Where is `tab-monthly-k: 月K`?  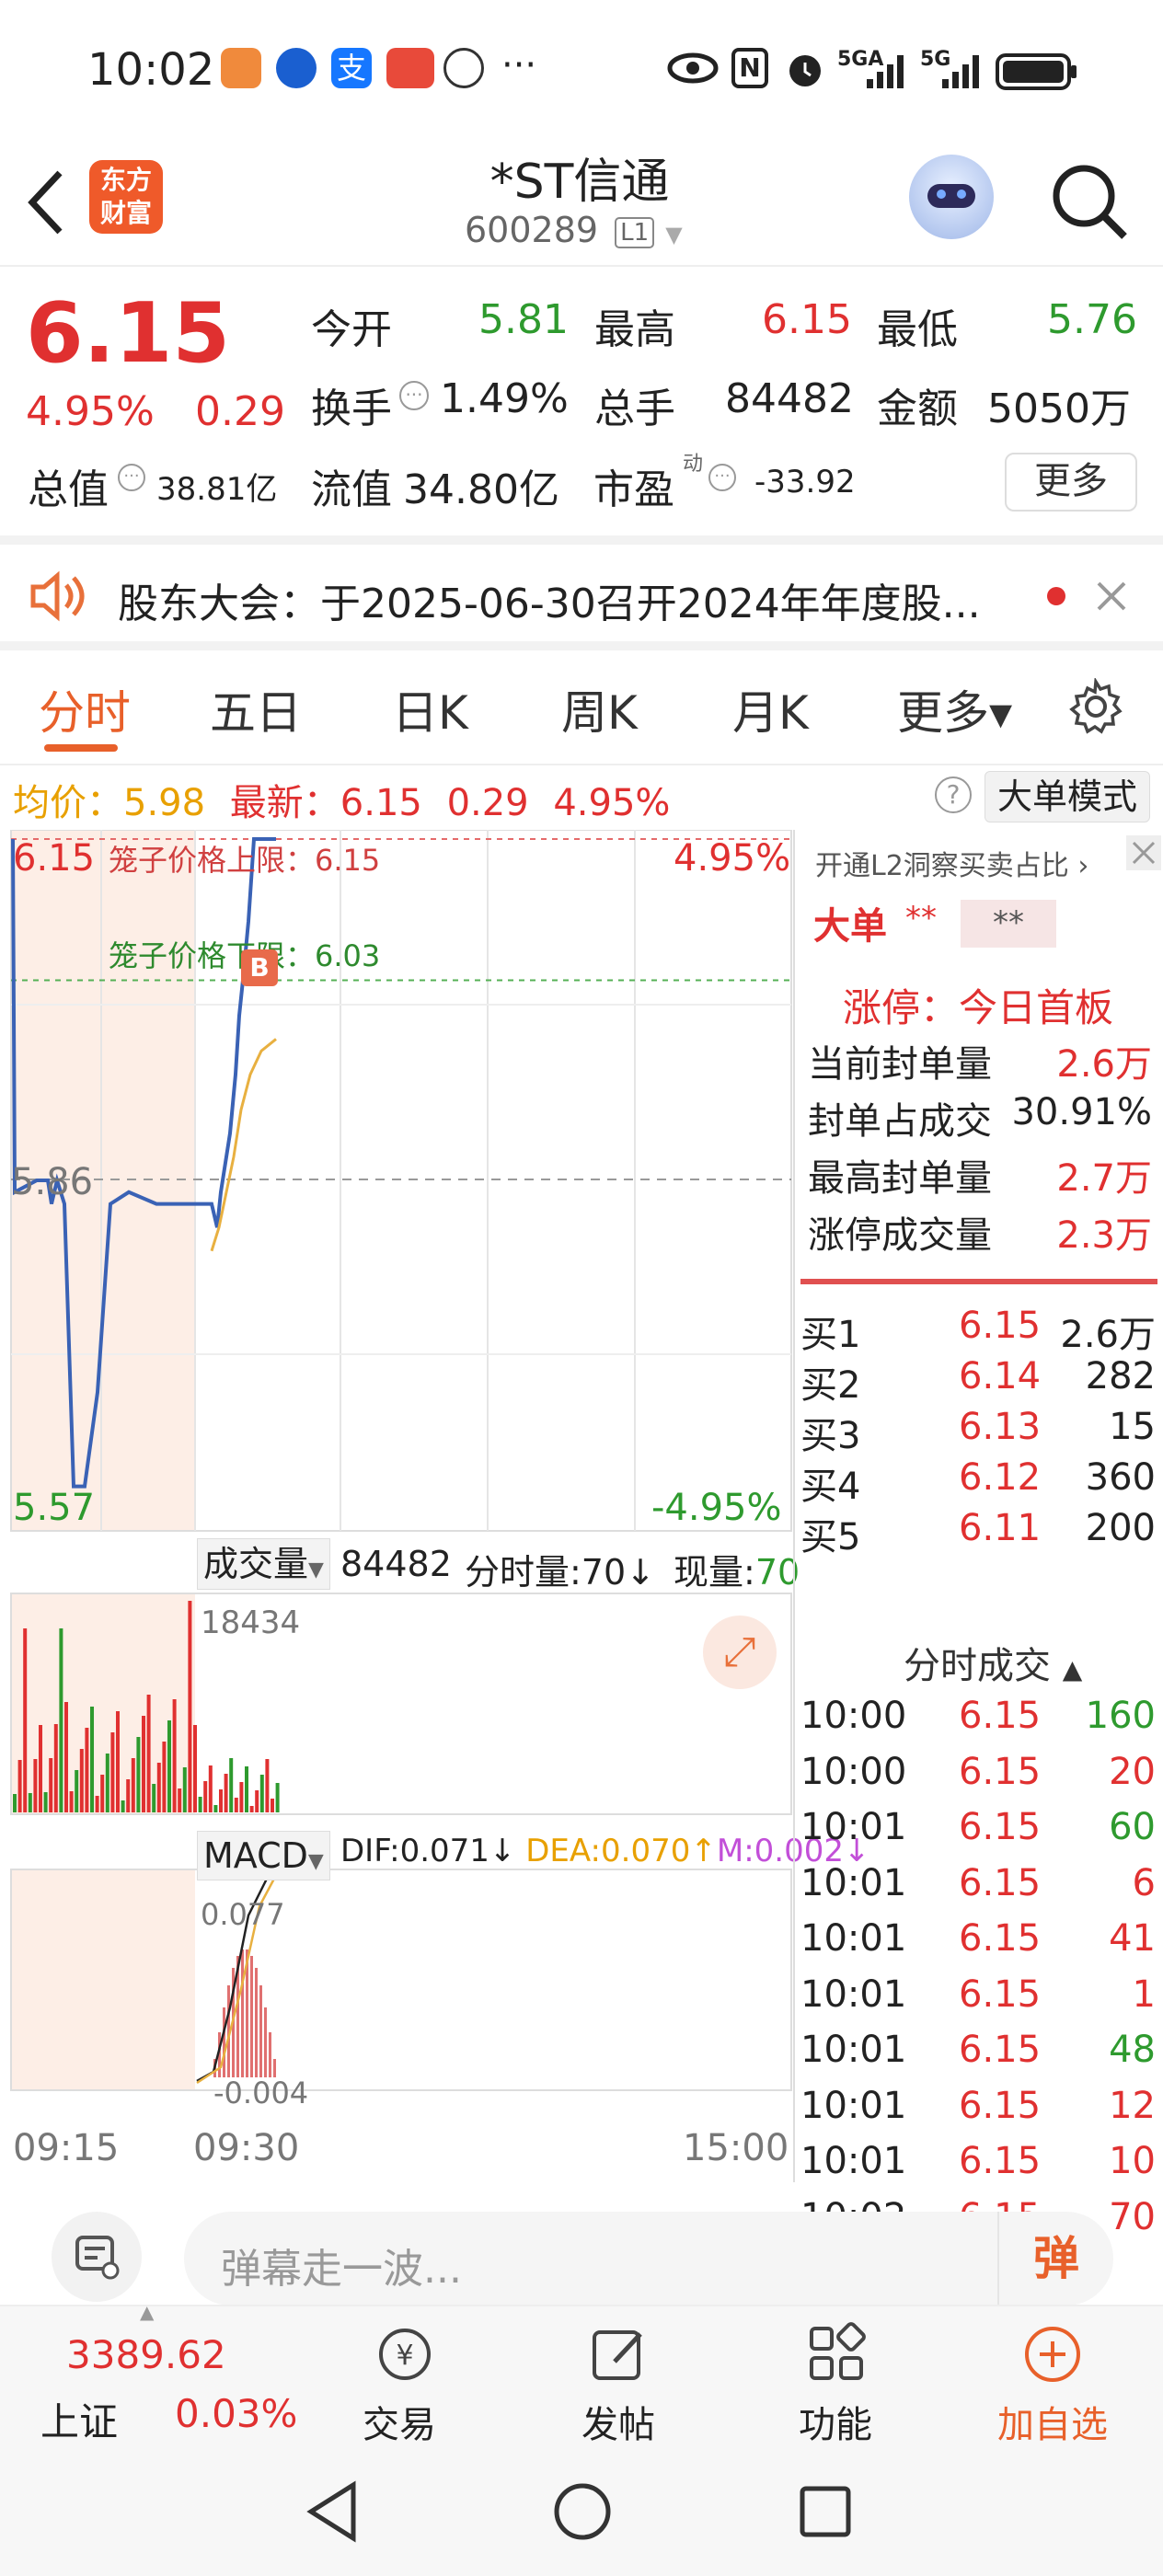
tab-monthly-k: 月K is located at coordinates (771, 709).